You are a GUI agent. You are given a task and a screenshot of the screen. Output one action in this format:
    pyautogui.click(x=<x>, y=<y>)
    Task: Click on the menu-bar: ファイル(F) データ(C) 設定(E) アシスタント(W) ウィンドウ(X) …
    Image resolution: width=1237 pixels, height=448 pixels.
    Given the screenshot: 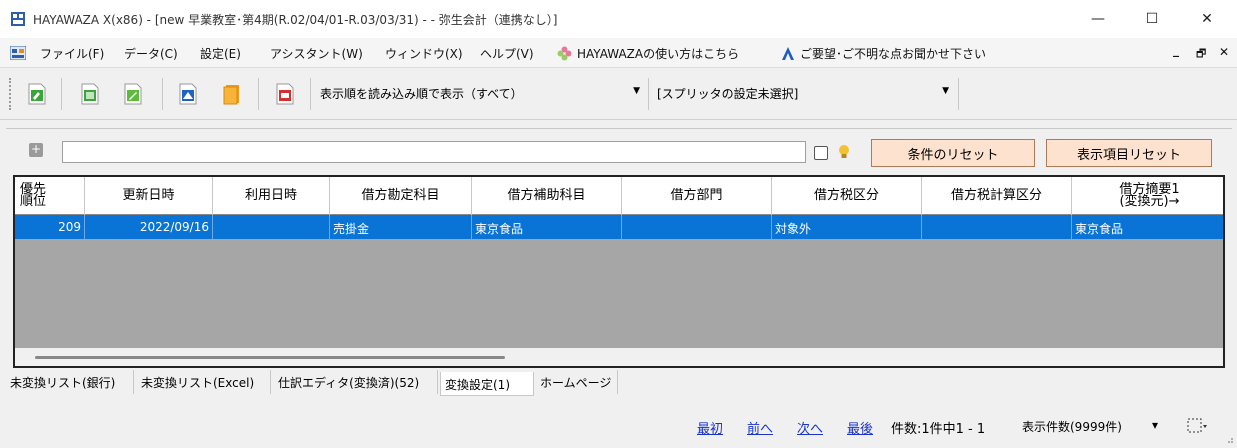 What is the action you would take?
    pyautogui.click(x=618, y=53)
    